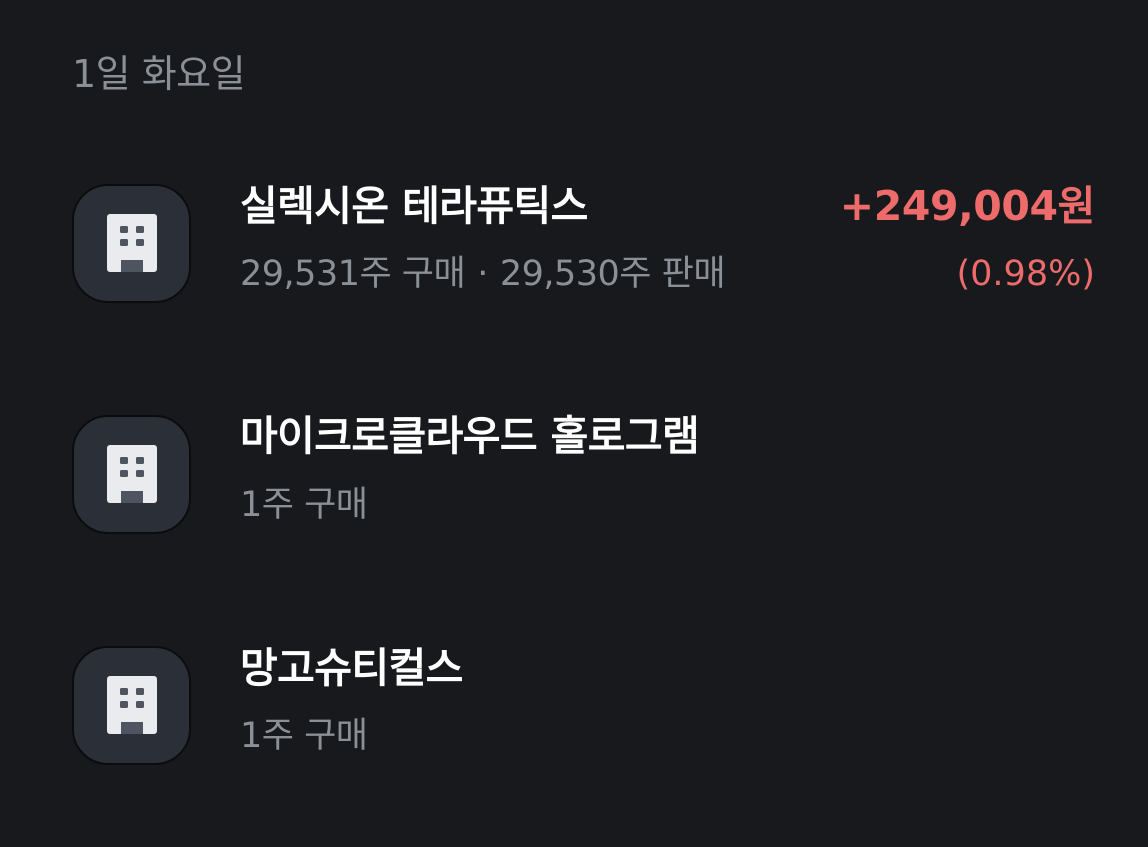 The height and width of the screenshot is (847, 1148). I want to click on stock-name: 망고슈티컬스, so click(351, 668).